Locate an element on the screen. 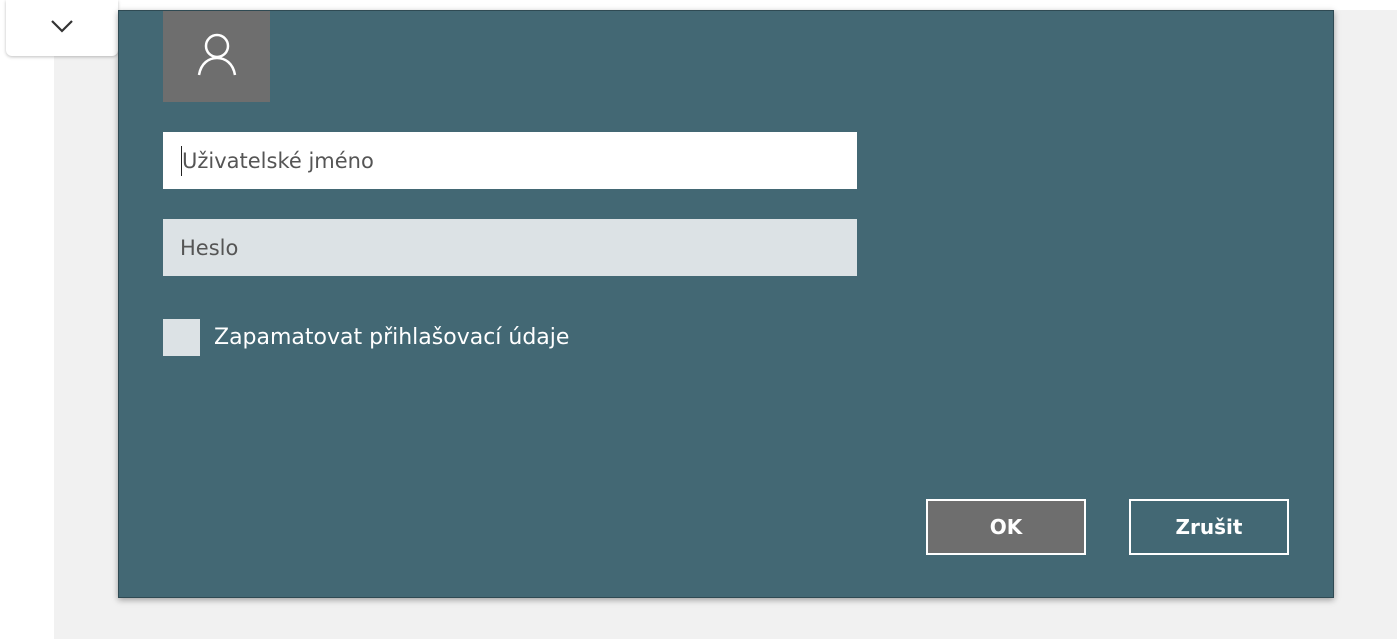  ok-button-label: OK is located at coordinates (1006, 527).